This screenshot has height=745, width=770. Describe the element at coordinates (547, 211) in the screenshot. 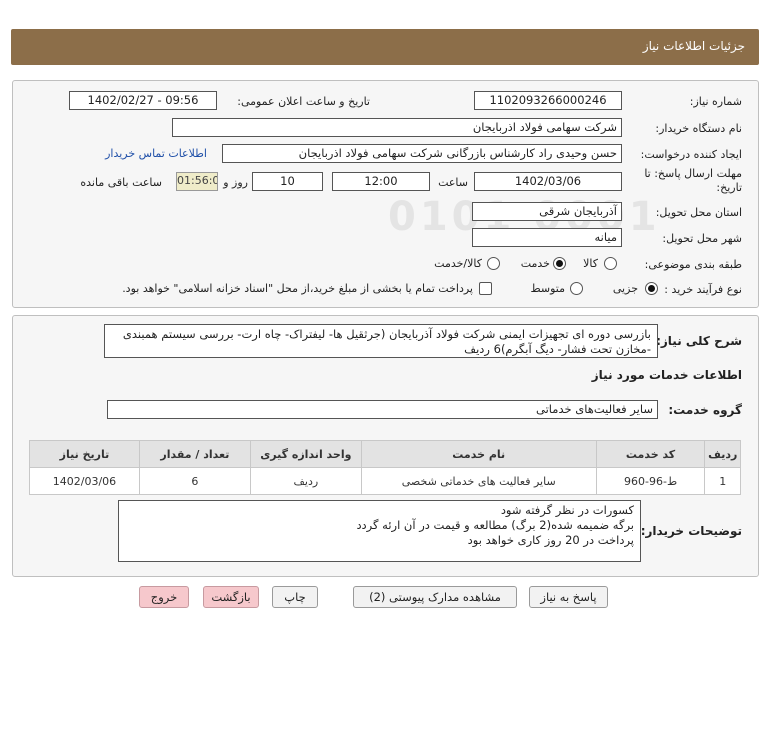

I see `province-field: آذربایجان شرقی` at that location.